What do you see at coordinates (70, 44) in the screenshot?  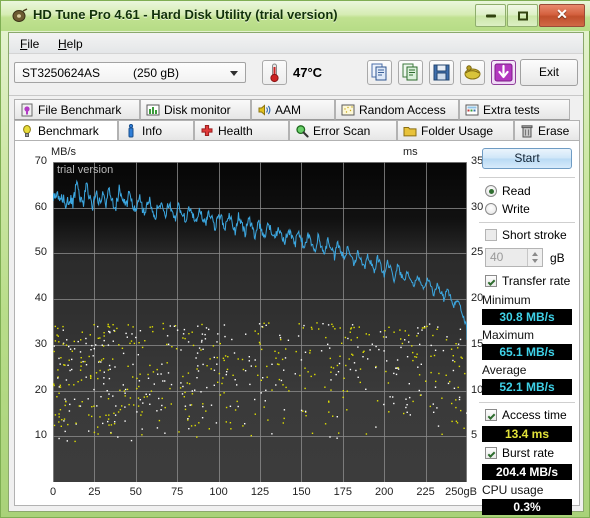 I see `menu-help: Help` at bounding box center [70, 44].